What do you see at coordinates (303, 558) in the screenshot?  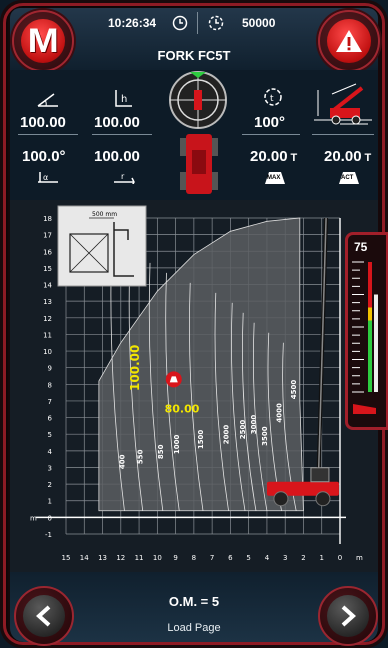 I see `x-tick-label: 2` at bounding box center [303, 558].